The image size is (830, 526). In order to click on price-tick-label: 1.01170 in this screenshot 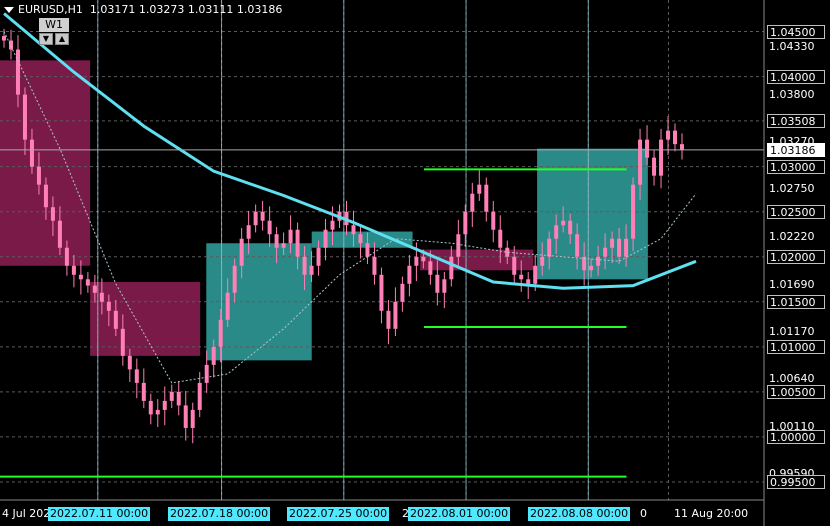, I will do `click(792, 331)`.